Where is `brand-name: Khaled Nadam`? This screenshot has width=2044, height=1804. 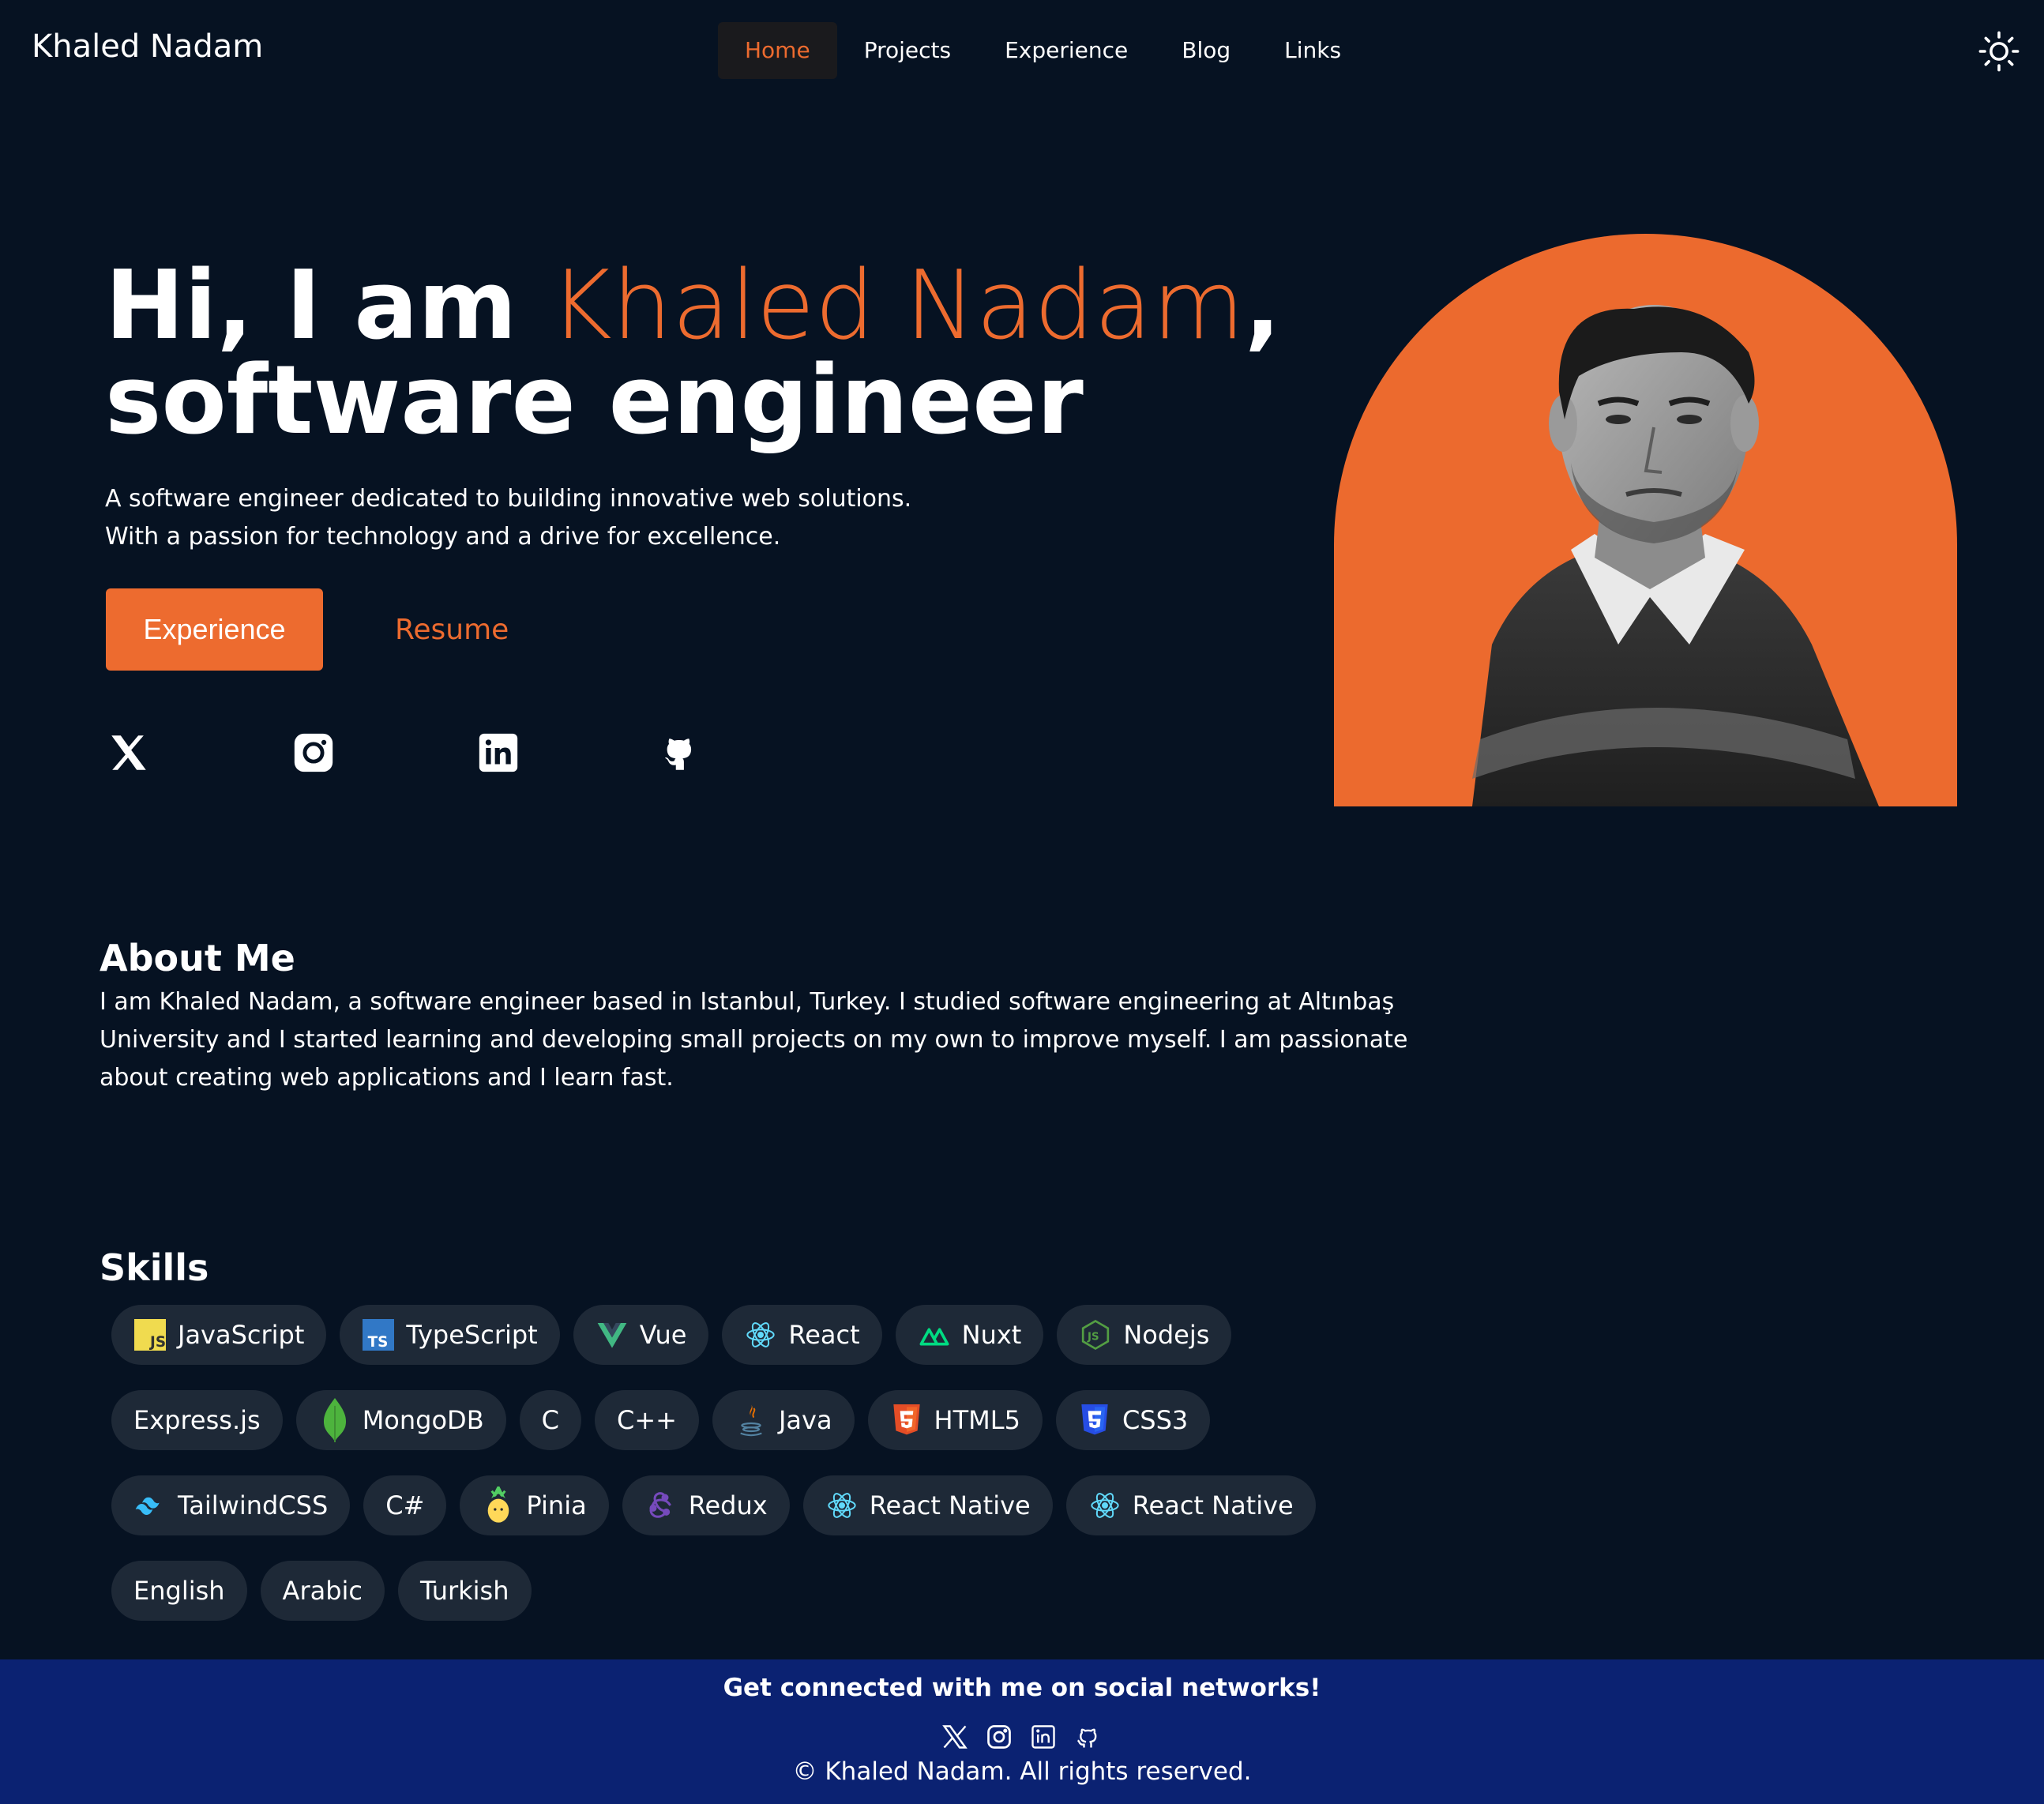 brand-name: Khaled Nadam is located at coordinates (147, 47).